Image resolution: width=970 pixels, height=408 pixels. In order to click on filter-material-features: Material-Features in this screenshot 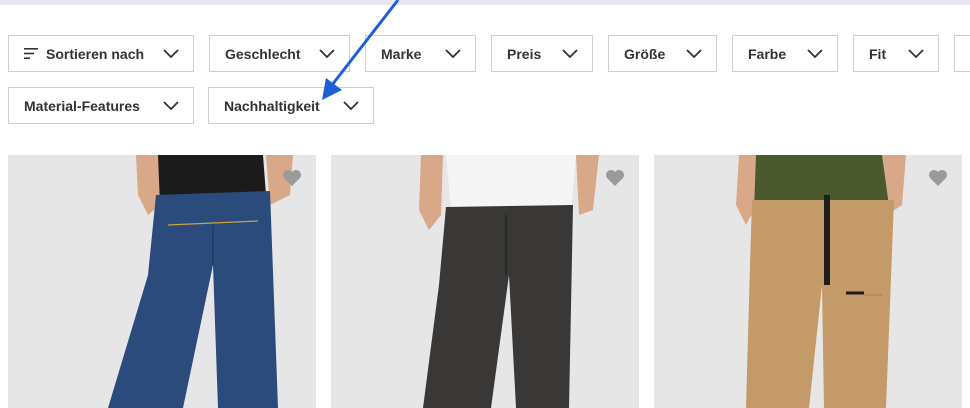, I will do `click(101, 105)`.